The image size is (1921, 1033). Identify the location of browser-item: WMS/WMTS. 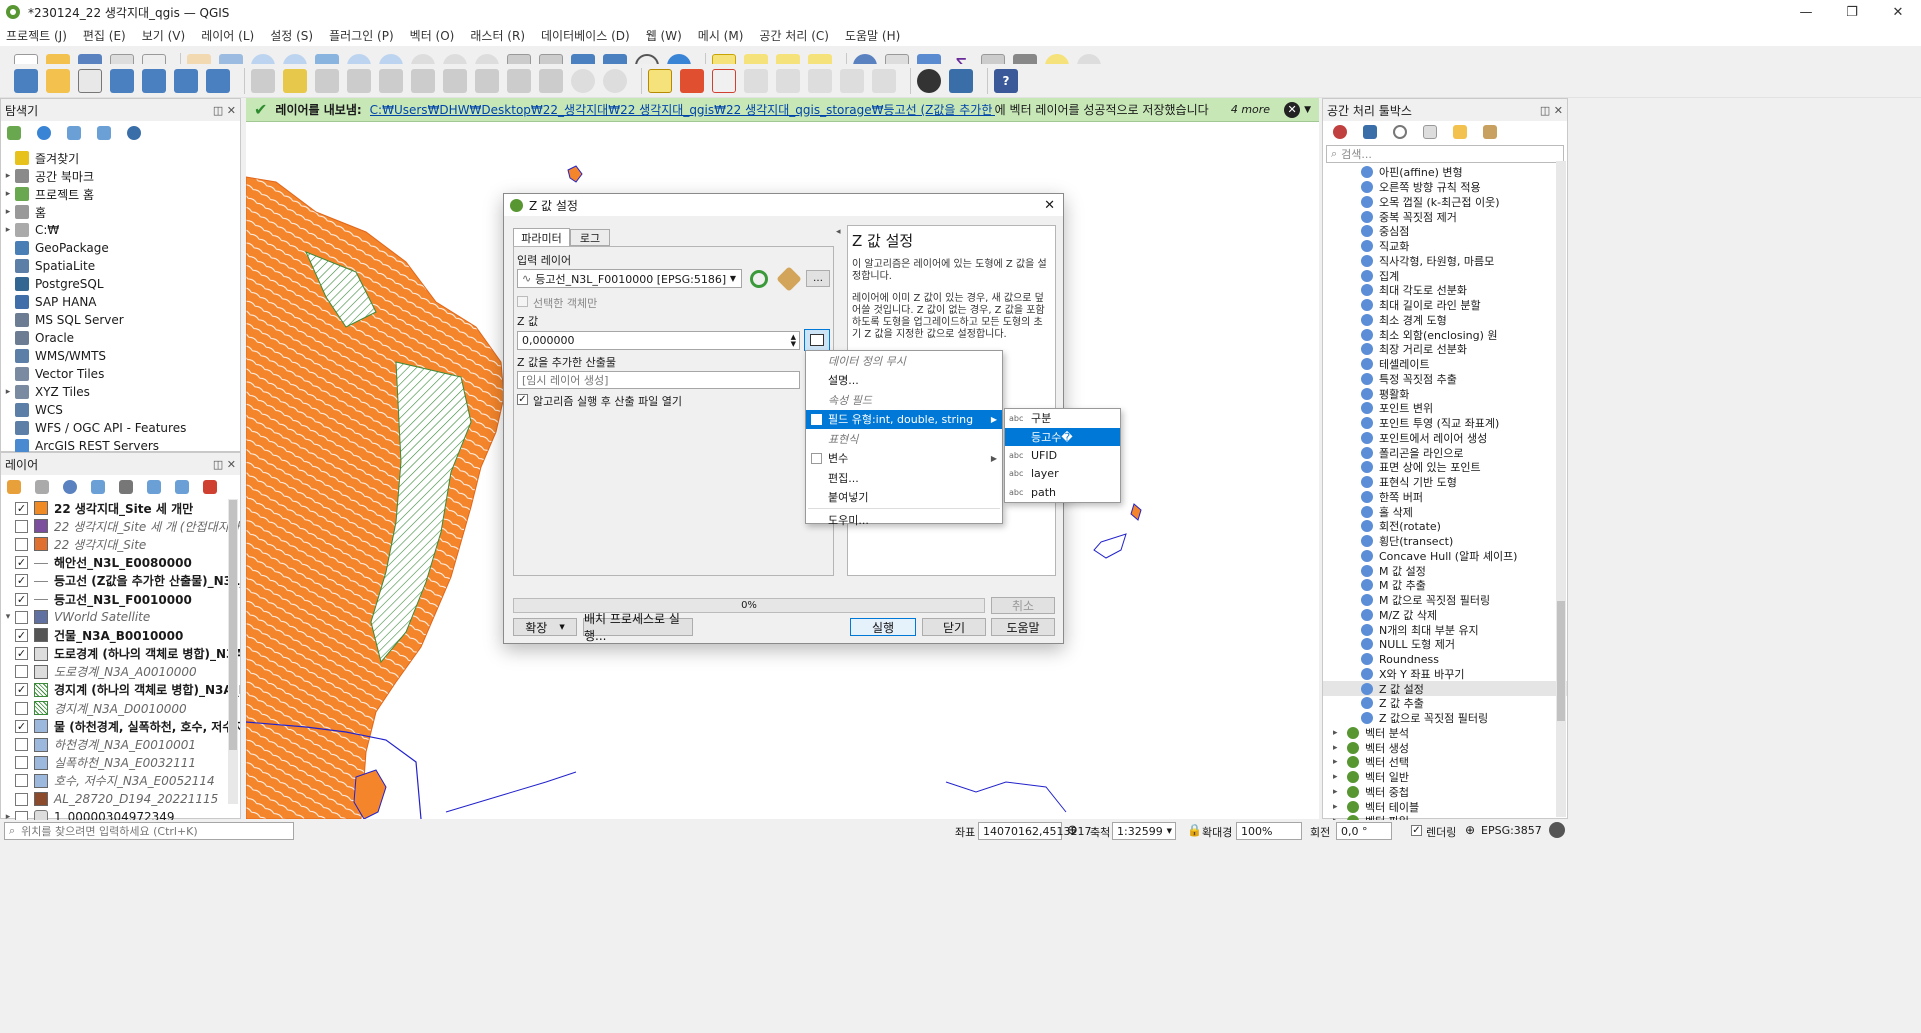
(120, 356).